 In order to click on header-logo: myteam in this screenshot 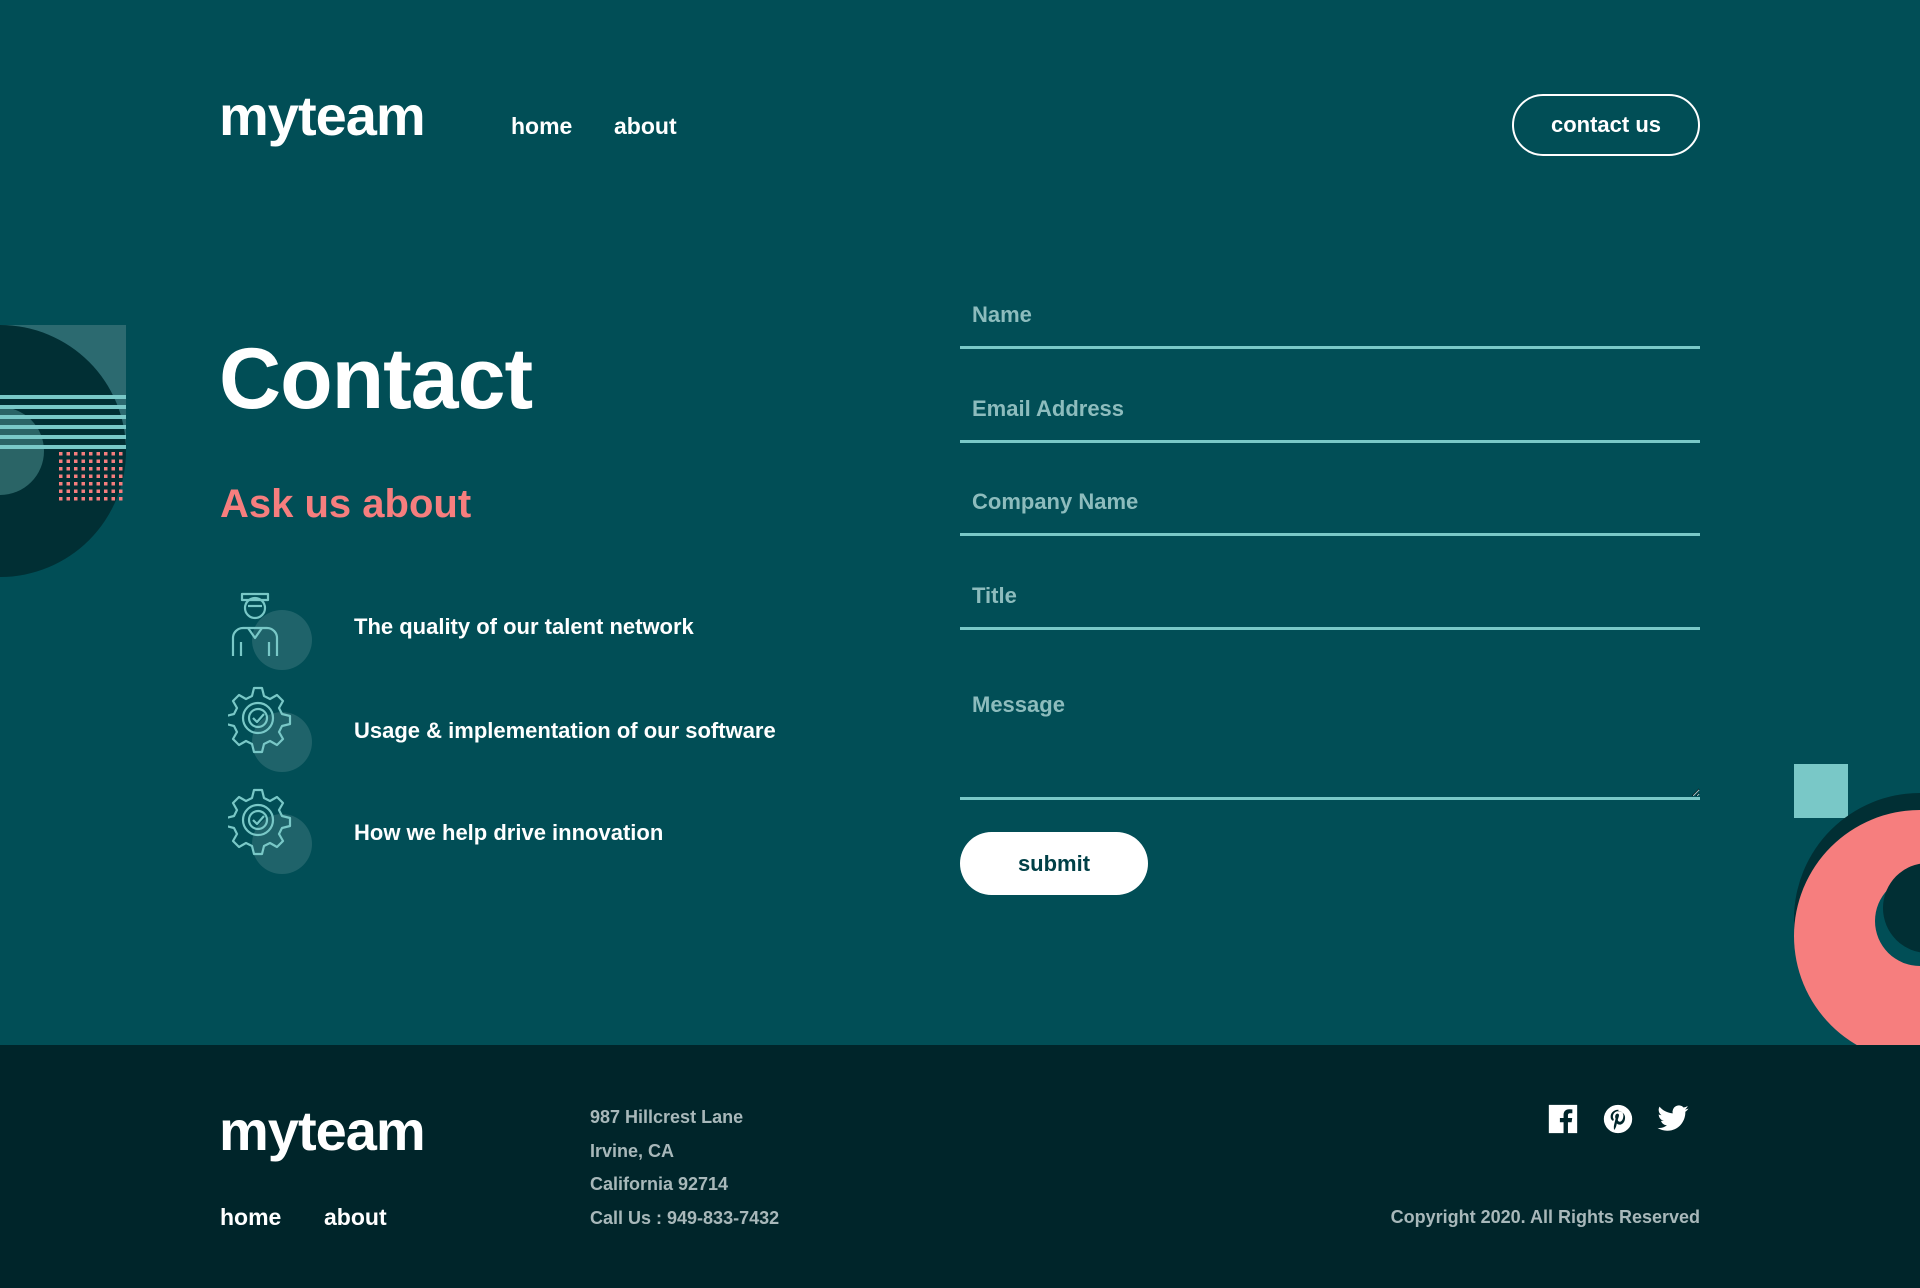, I will do `click(322, 116)`.